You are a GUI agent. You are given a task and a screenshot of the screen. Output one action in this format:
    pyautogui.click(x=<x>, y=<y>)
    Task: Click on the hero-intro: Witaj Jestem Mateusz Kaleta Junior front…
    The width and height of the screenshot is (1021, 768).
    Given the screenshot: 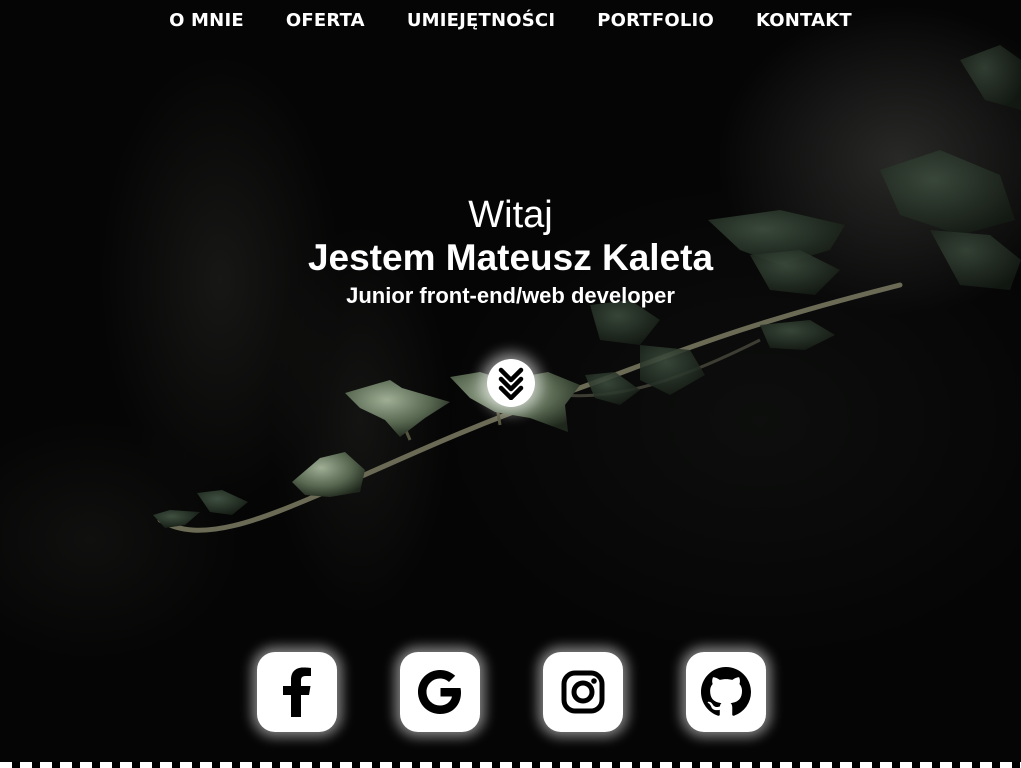 What is the action you would take?
    pyautogui.click(x=510, y=252)
    